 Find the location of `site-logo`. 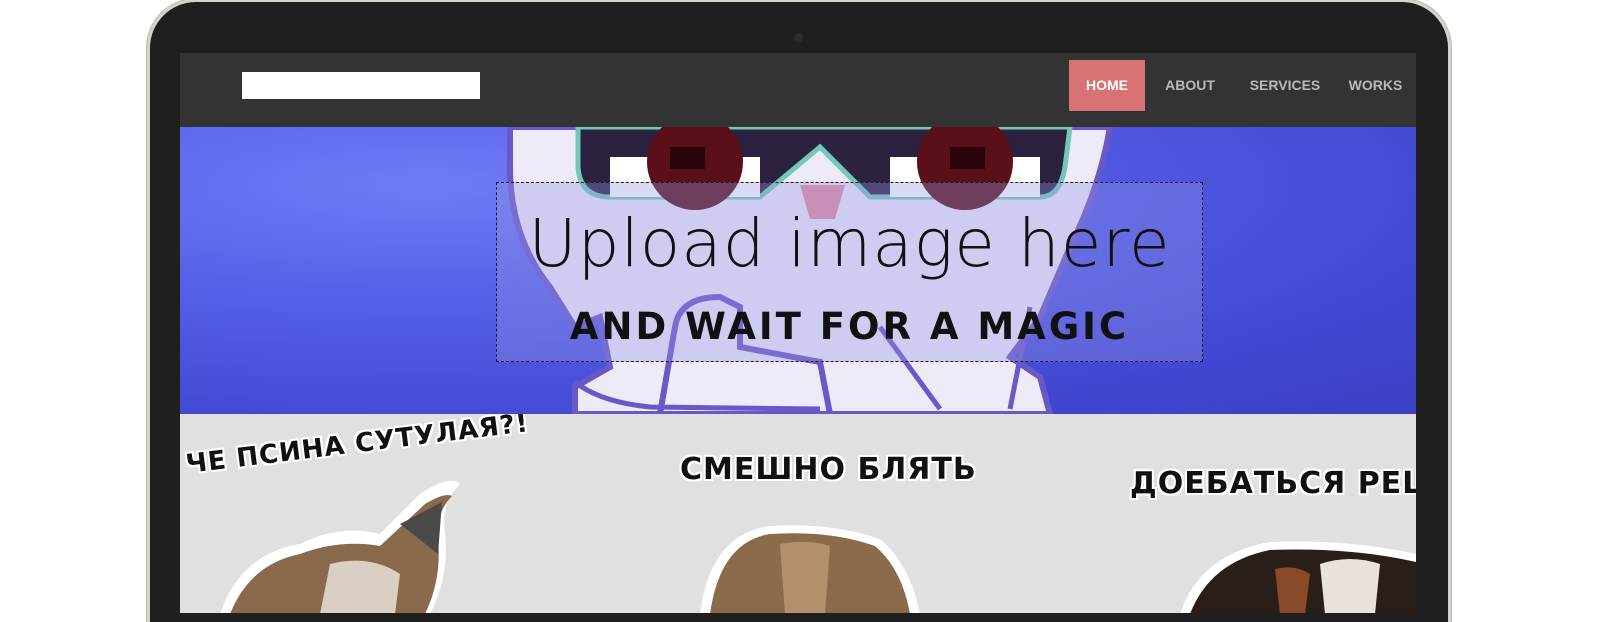

site-logo is located at coordinates (361, 85).